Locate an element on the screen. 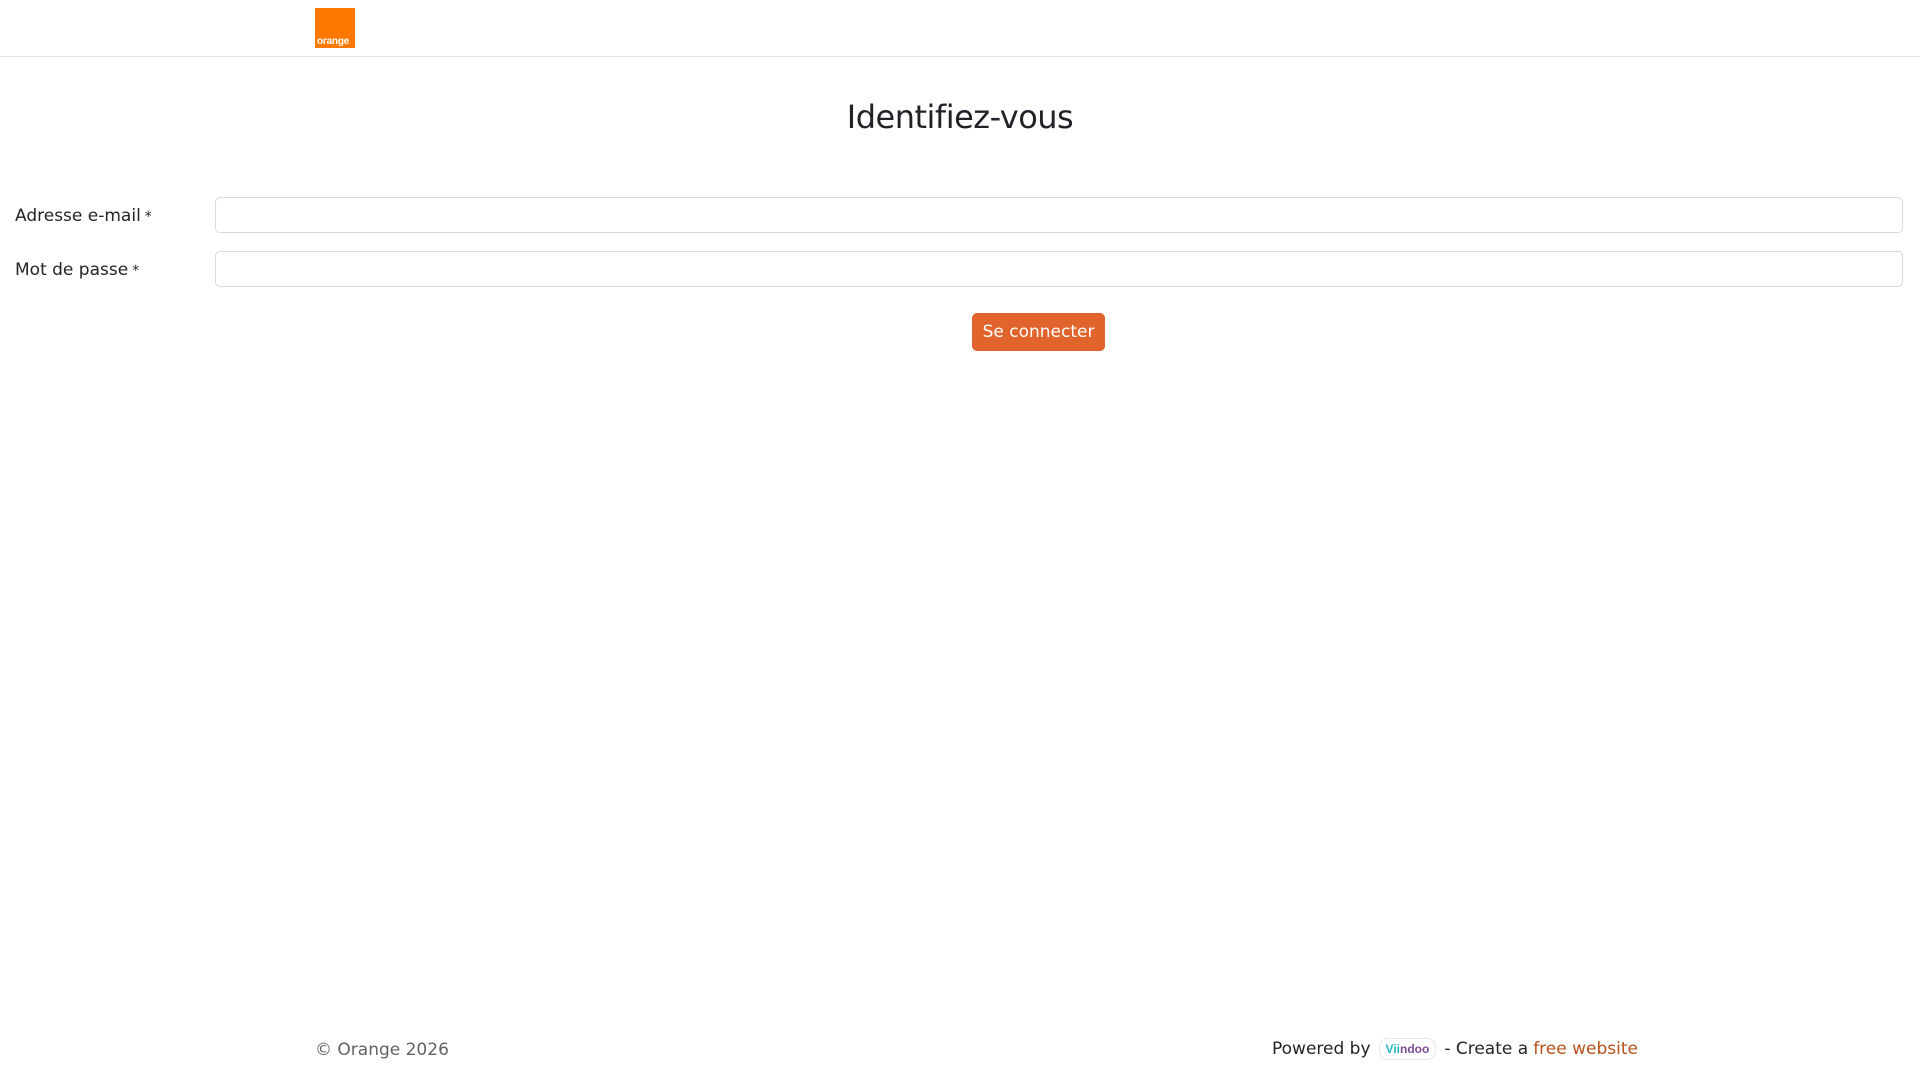 The width and height of the screenshot is (1920, 1080). copyright-text: © Orange 2026 is located at coordinates (382, 1050).